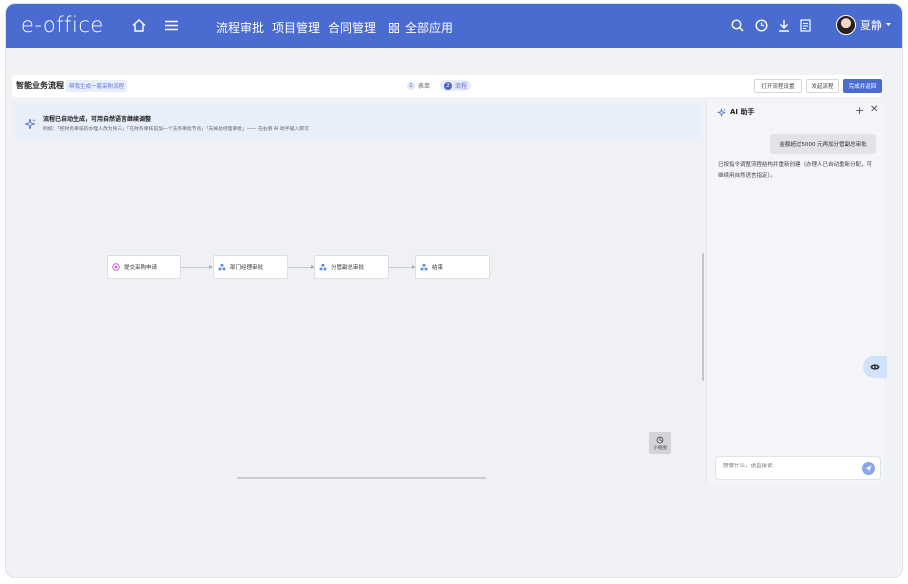 This screenshot has height=584, width=908. What do you see at coordinates (742, 112) in the screenshot?
I see `ai-panel-title: AI 助手` at bounding box center [742, 112].